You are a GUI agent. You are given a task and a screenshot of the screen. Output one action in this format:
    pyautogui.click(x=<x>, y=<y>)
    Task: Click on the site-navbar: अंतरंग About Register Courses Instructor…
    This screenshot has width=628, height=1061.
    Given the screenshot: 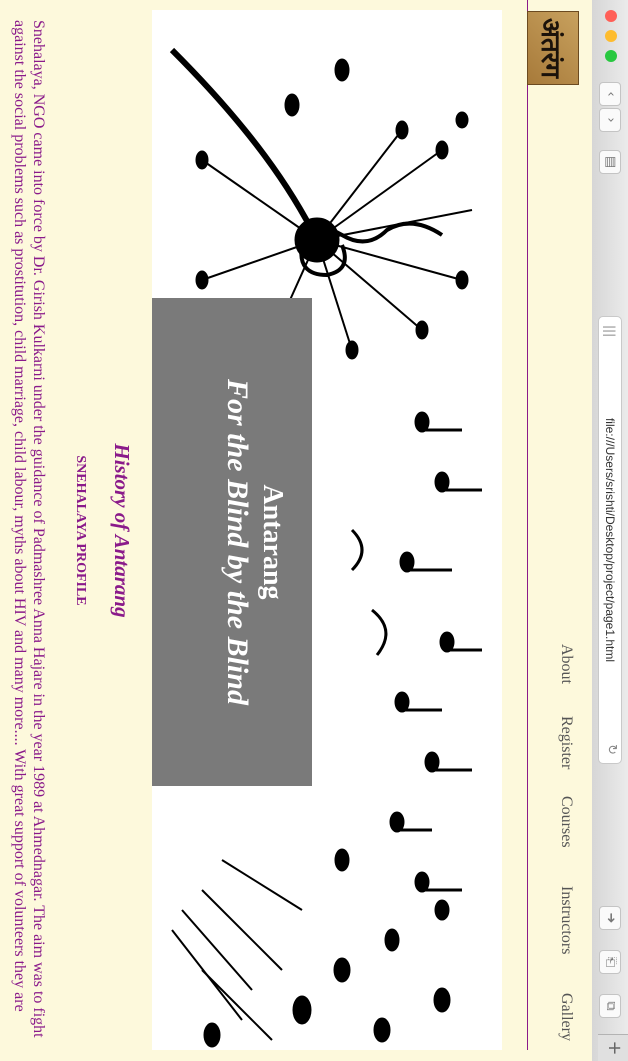 What is the action you would take?
    pyautogui.click(x=559, y=525)
    